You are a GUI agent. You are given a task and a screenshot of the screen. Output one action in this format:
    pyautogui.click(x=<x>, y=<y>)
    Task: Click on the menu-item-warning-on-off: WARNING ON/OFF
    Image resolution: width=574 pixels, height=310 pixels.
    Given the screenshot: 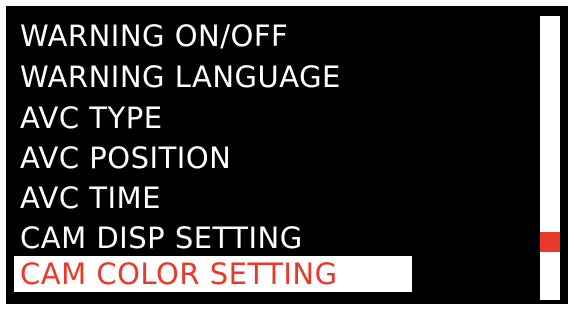 What is the action you would take?
    pyautogui.click(x=151, y=36)
    